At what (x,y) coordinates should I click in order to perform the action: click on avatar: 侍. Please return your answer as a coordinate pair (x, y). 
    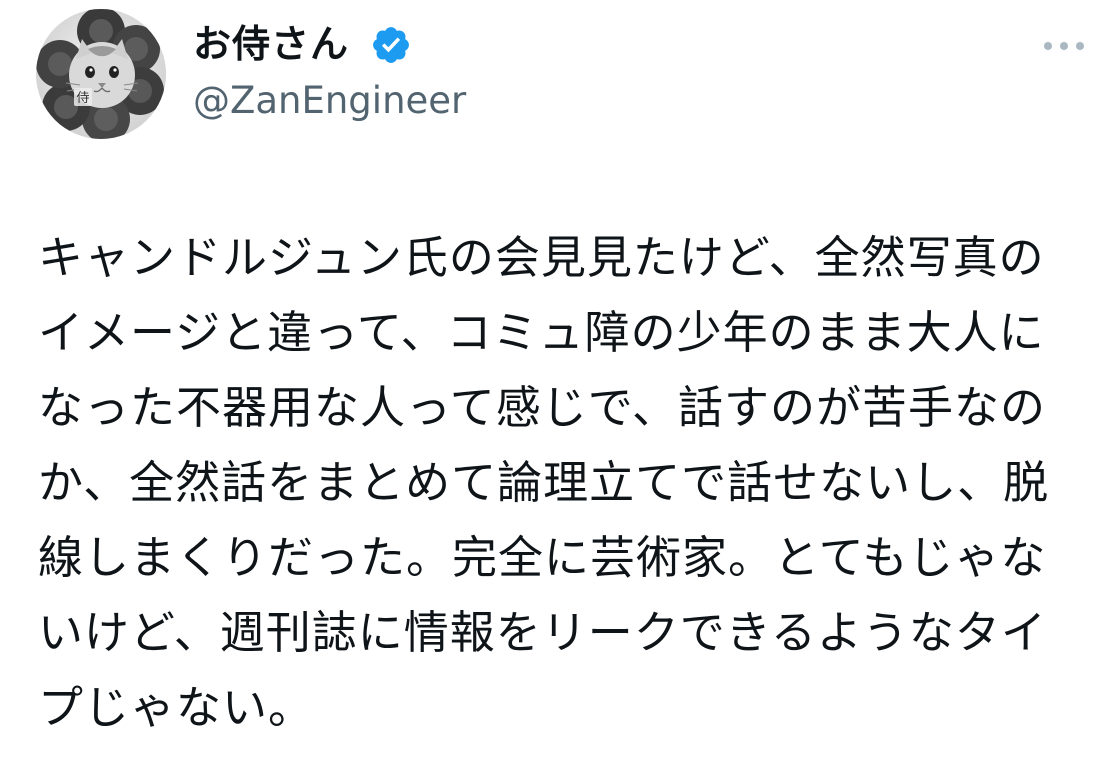
    Looking at the image, I should click on (101, 74).